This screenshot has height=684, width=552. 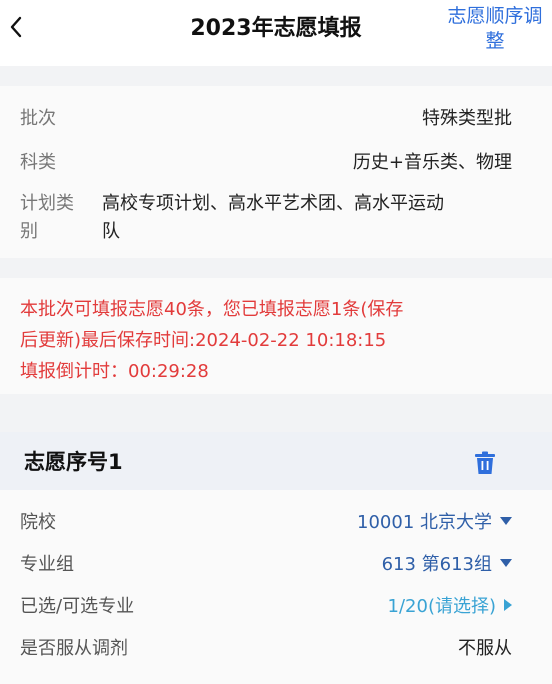 What do you see at coordinates (266, 117) in the screenshot?
I see `batch-row: 批次 特殊类型批` at bounding box center [266, 117].